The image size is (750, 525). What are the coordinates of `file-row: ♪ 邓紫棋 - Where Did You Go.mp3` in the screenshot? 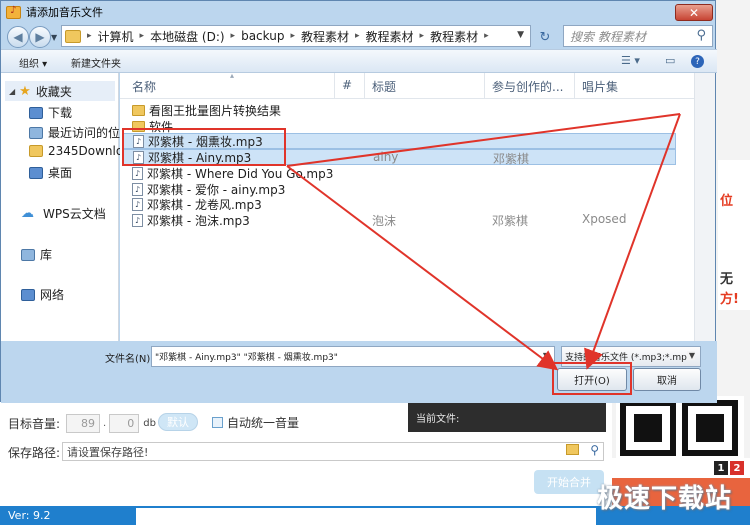 It's located at (399, 173).